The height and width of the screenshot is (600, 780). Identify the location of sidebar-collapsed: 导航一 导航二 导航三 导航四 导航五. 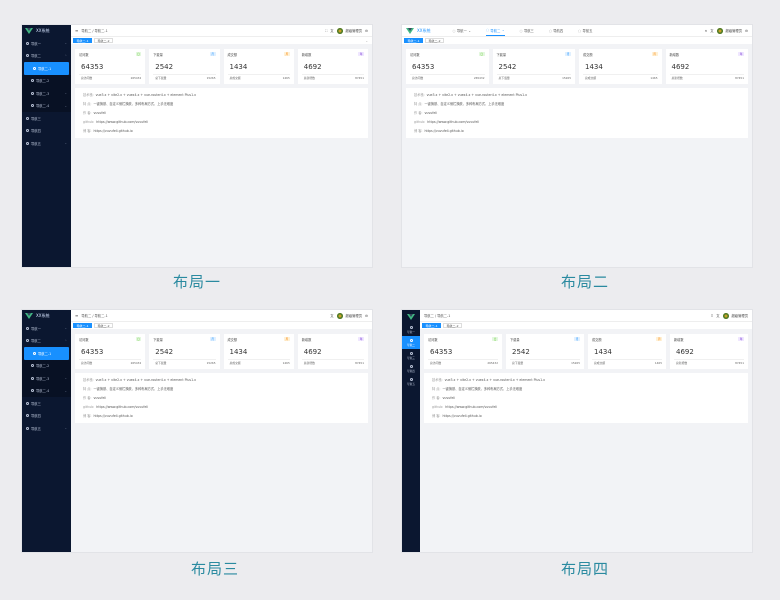
(411, 431).